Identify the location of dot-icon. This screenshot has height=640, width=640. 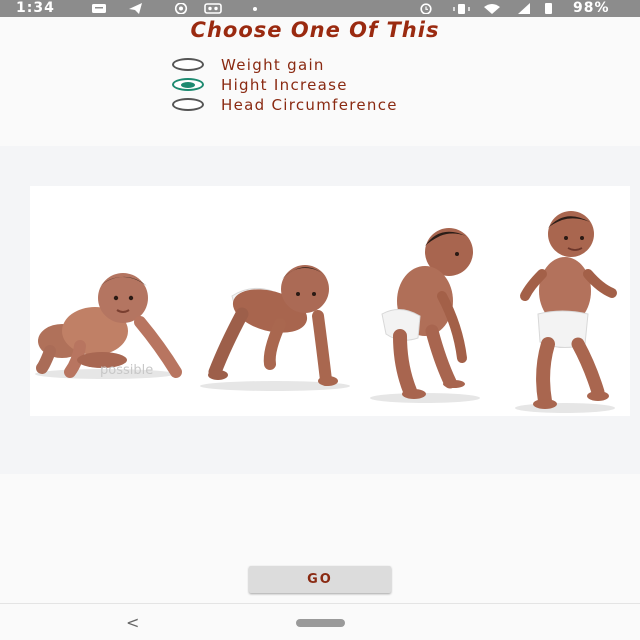
(255, 9).